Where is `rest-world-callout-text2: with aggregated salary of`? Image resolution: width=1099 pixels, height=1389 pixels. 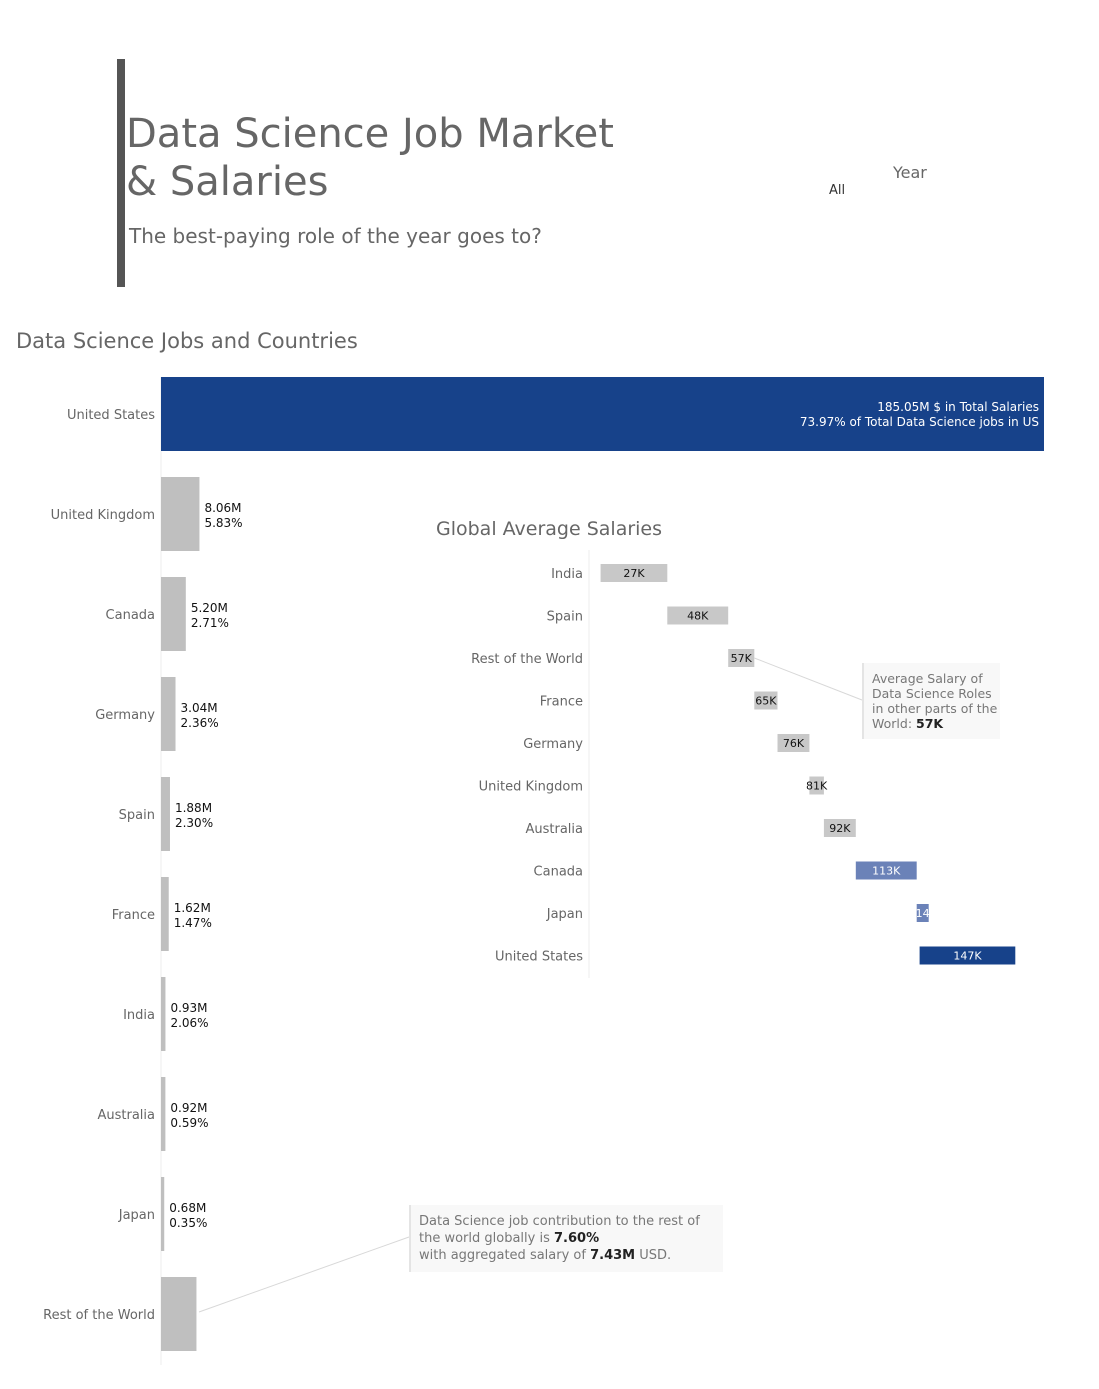 rest-world-callout-text2: with aggregated salary of is located at coordinates (505, 1255).